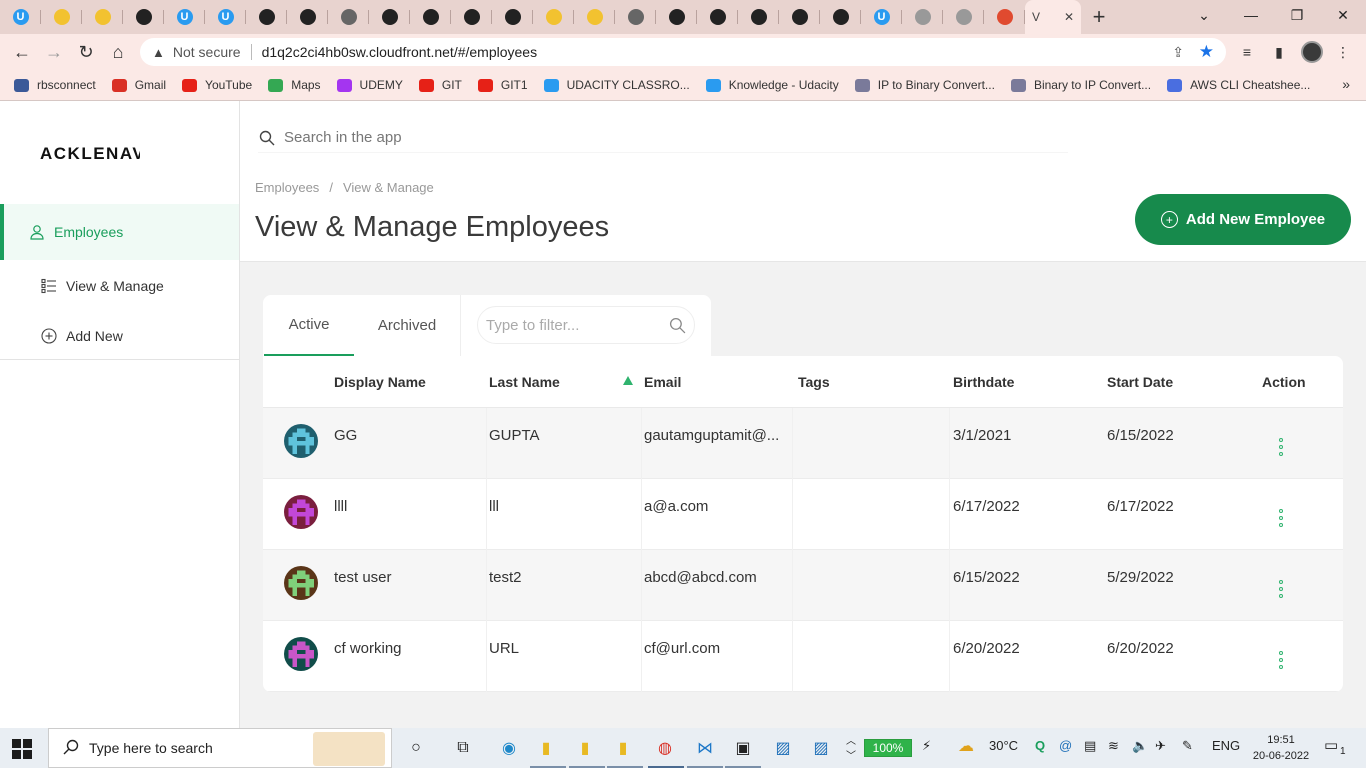 The width and height of the screenshot is (1366, 768). What do you see at coordinates (1099, 17) in the screenshot?
I see `new-tab-button: +` at bounding box center [1099, 17].